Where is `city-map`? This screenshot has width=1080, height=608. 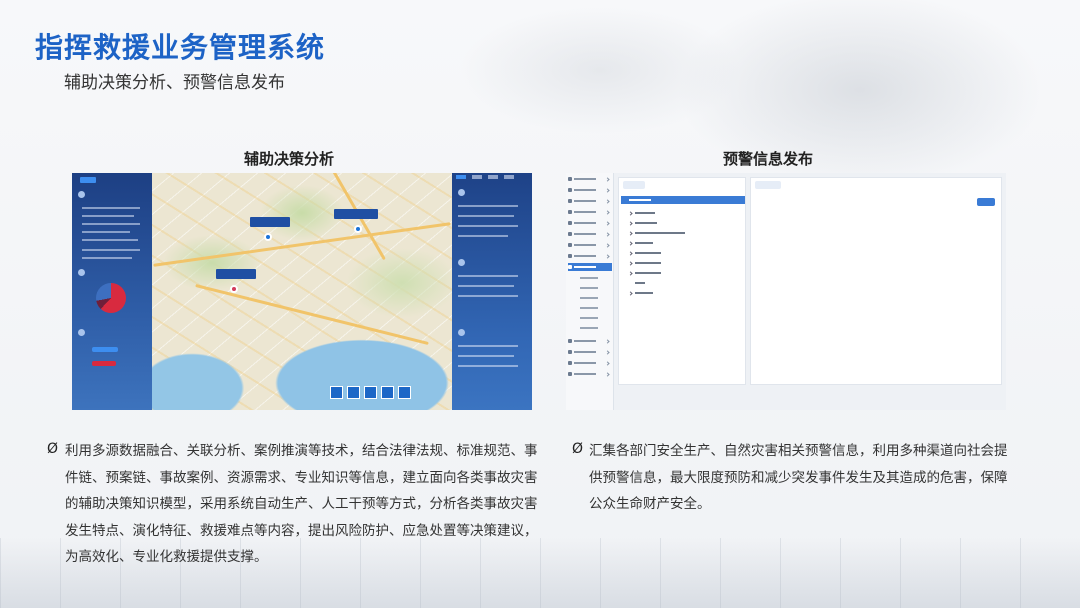
city-map is located at coordinates (302, 291).